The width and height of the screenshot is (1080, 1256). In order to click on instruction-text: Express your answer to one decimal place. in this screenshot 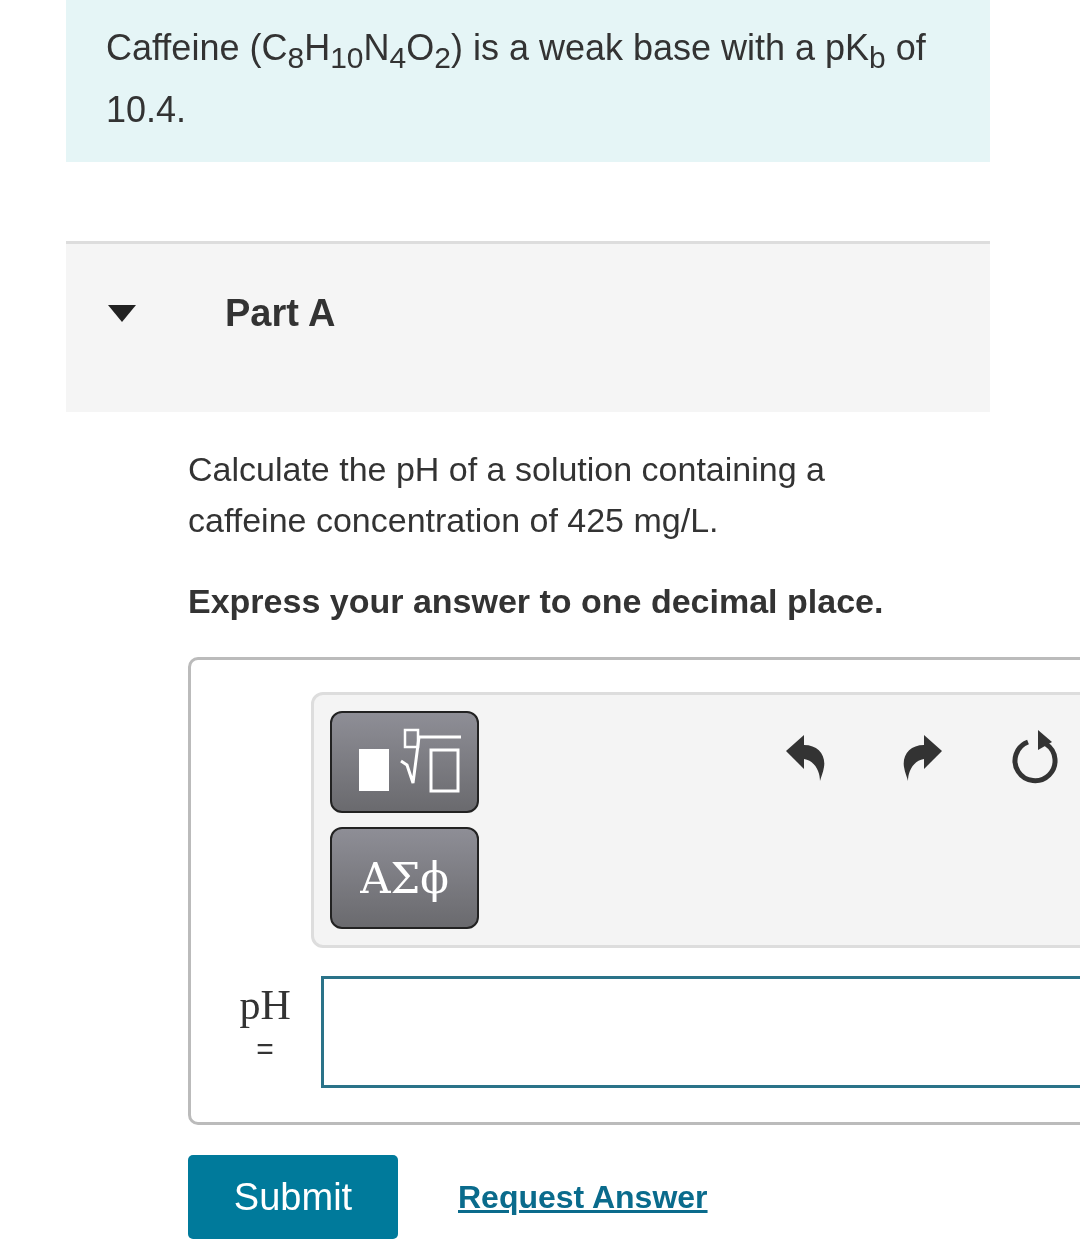, I will do `click(536, 601)`.